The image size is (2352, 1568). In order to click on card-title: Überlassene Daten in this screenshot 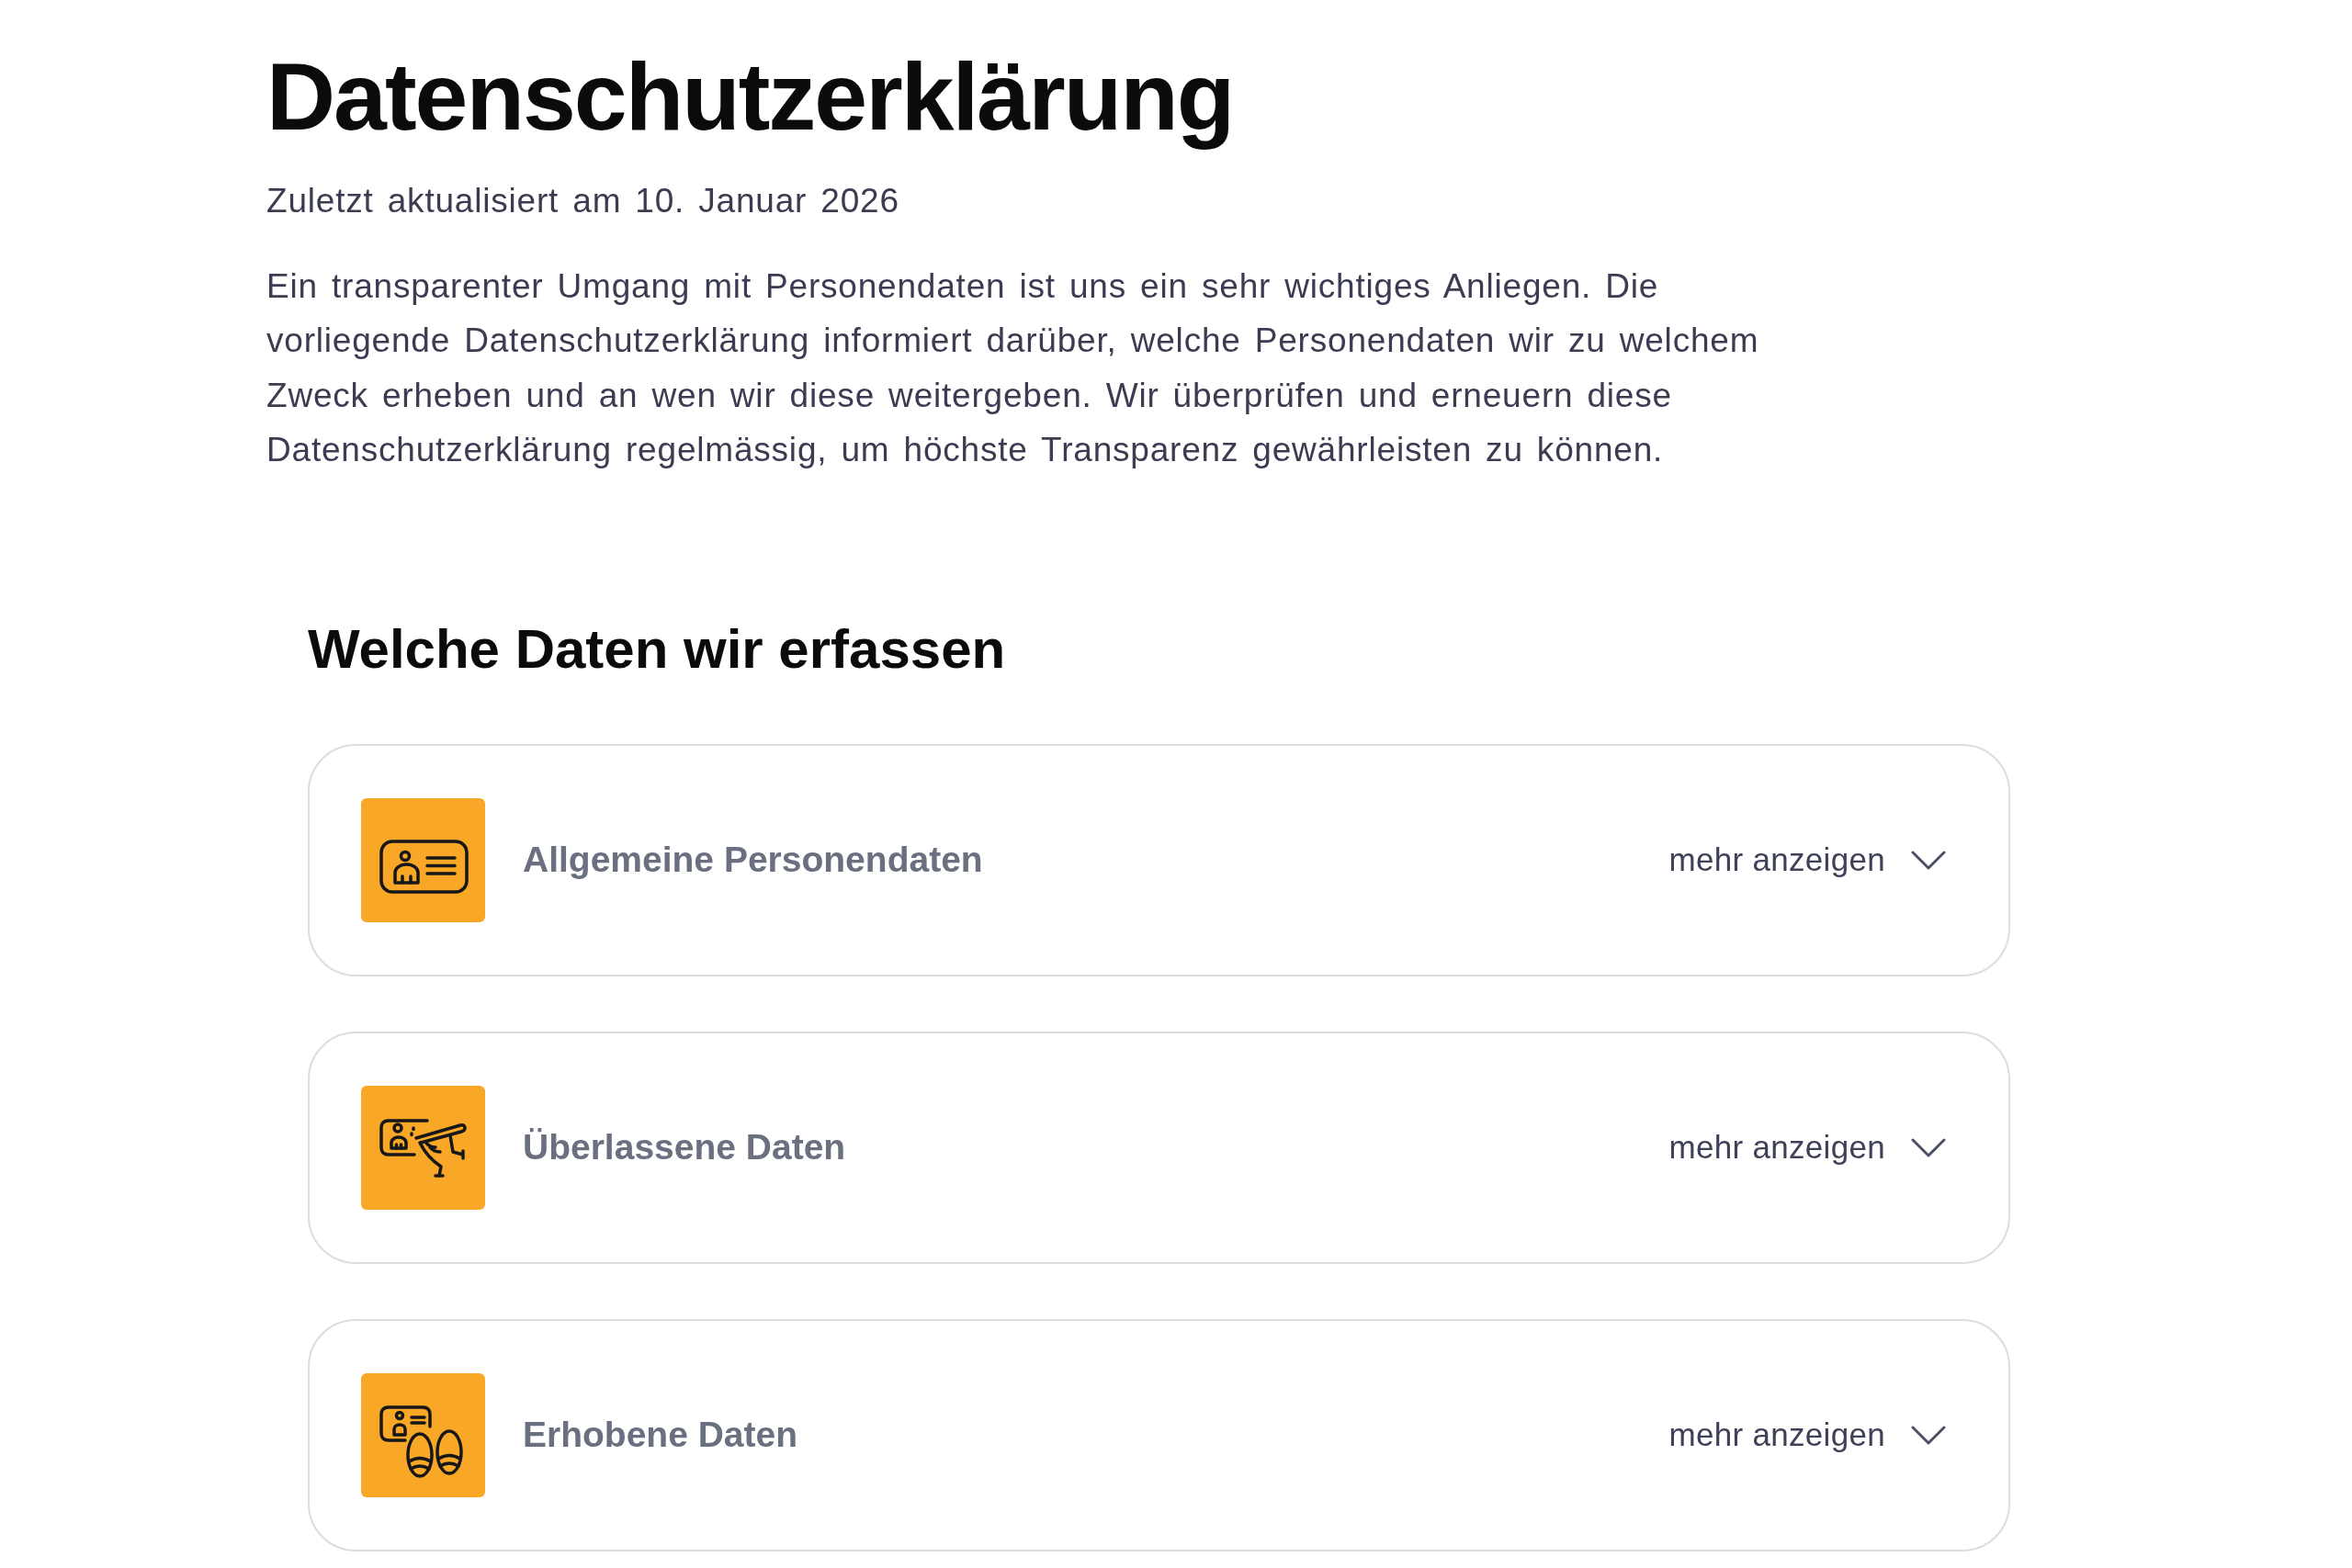, I will do `click(685, 1146)`.